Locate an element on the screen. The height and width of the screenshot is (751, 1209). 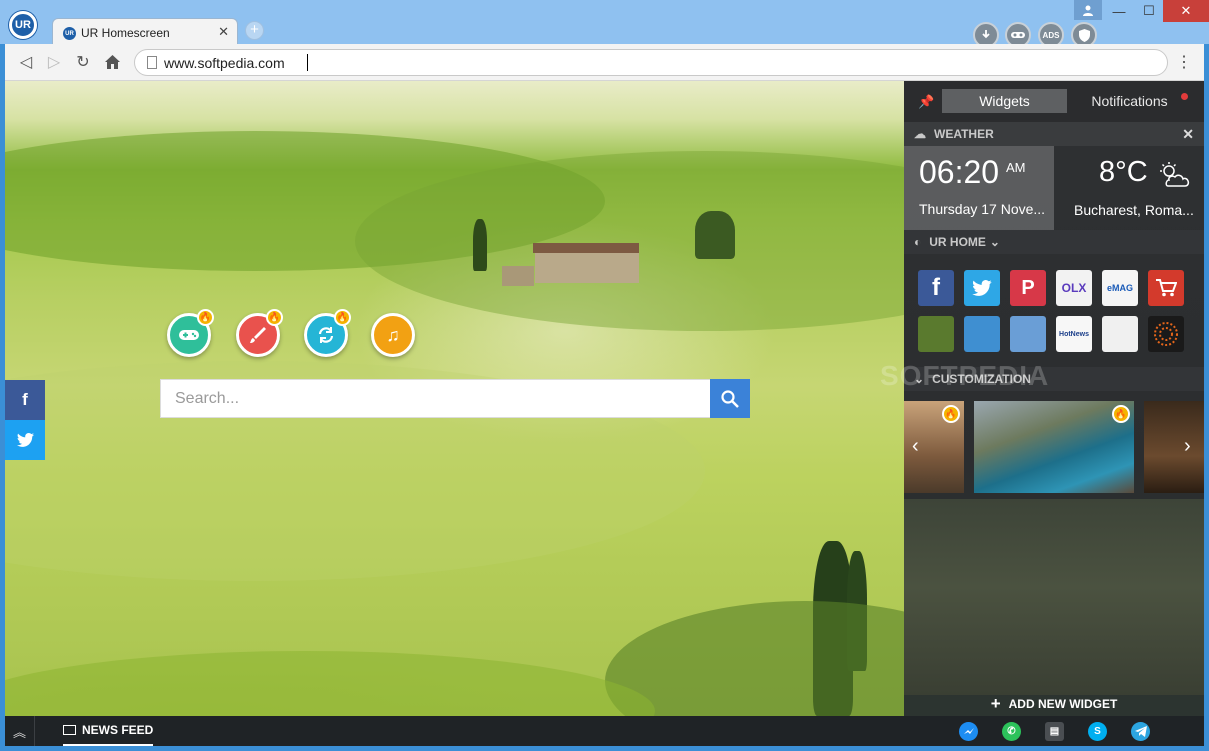
close-icon: ✕ is located at coordinates (1188, 134).